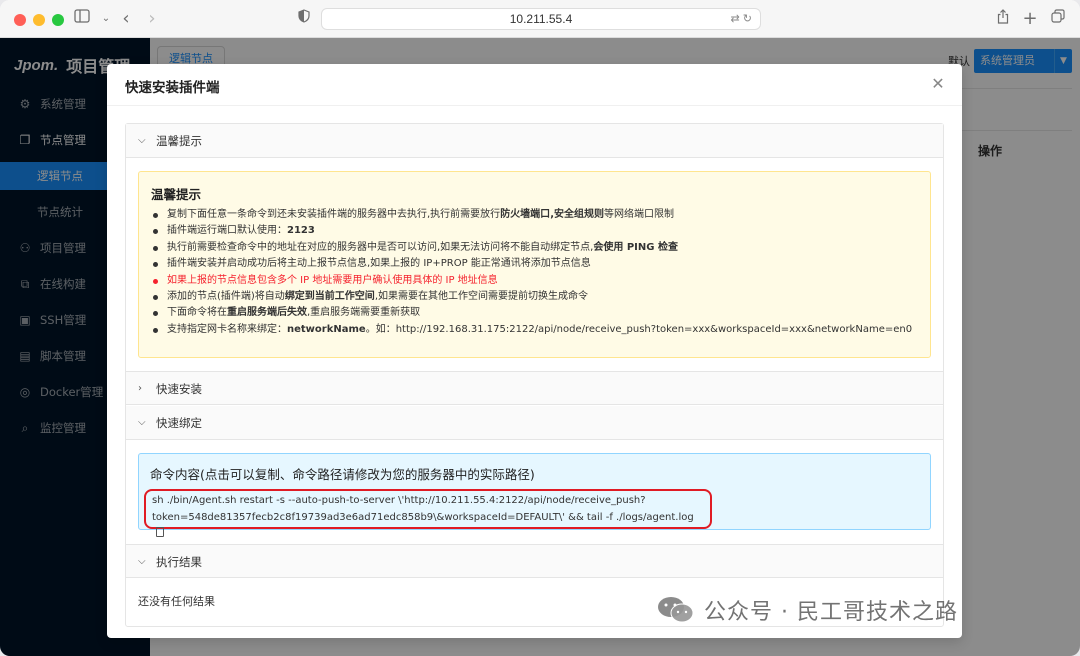 The width and height of the screenshot is (1080, 656). Describe the element at coordinates (82, 19) in the screenshot. I see `sidebar-toggle-icon` at that location.